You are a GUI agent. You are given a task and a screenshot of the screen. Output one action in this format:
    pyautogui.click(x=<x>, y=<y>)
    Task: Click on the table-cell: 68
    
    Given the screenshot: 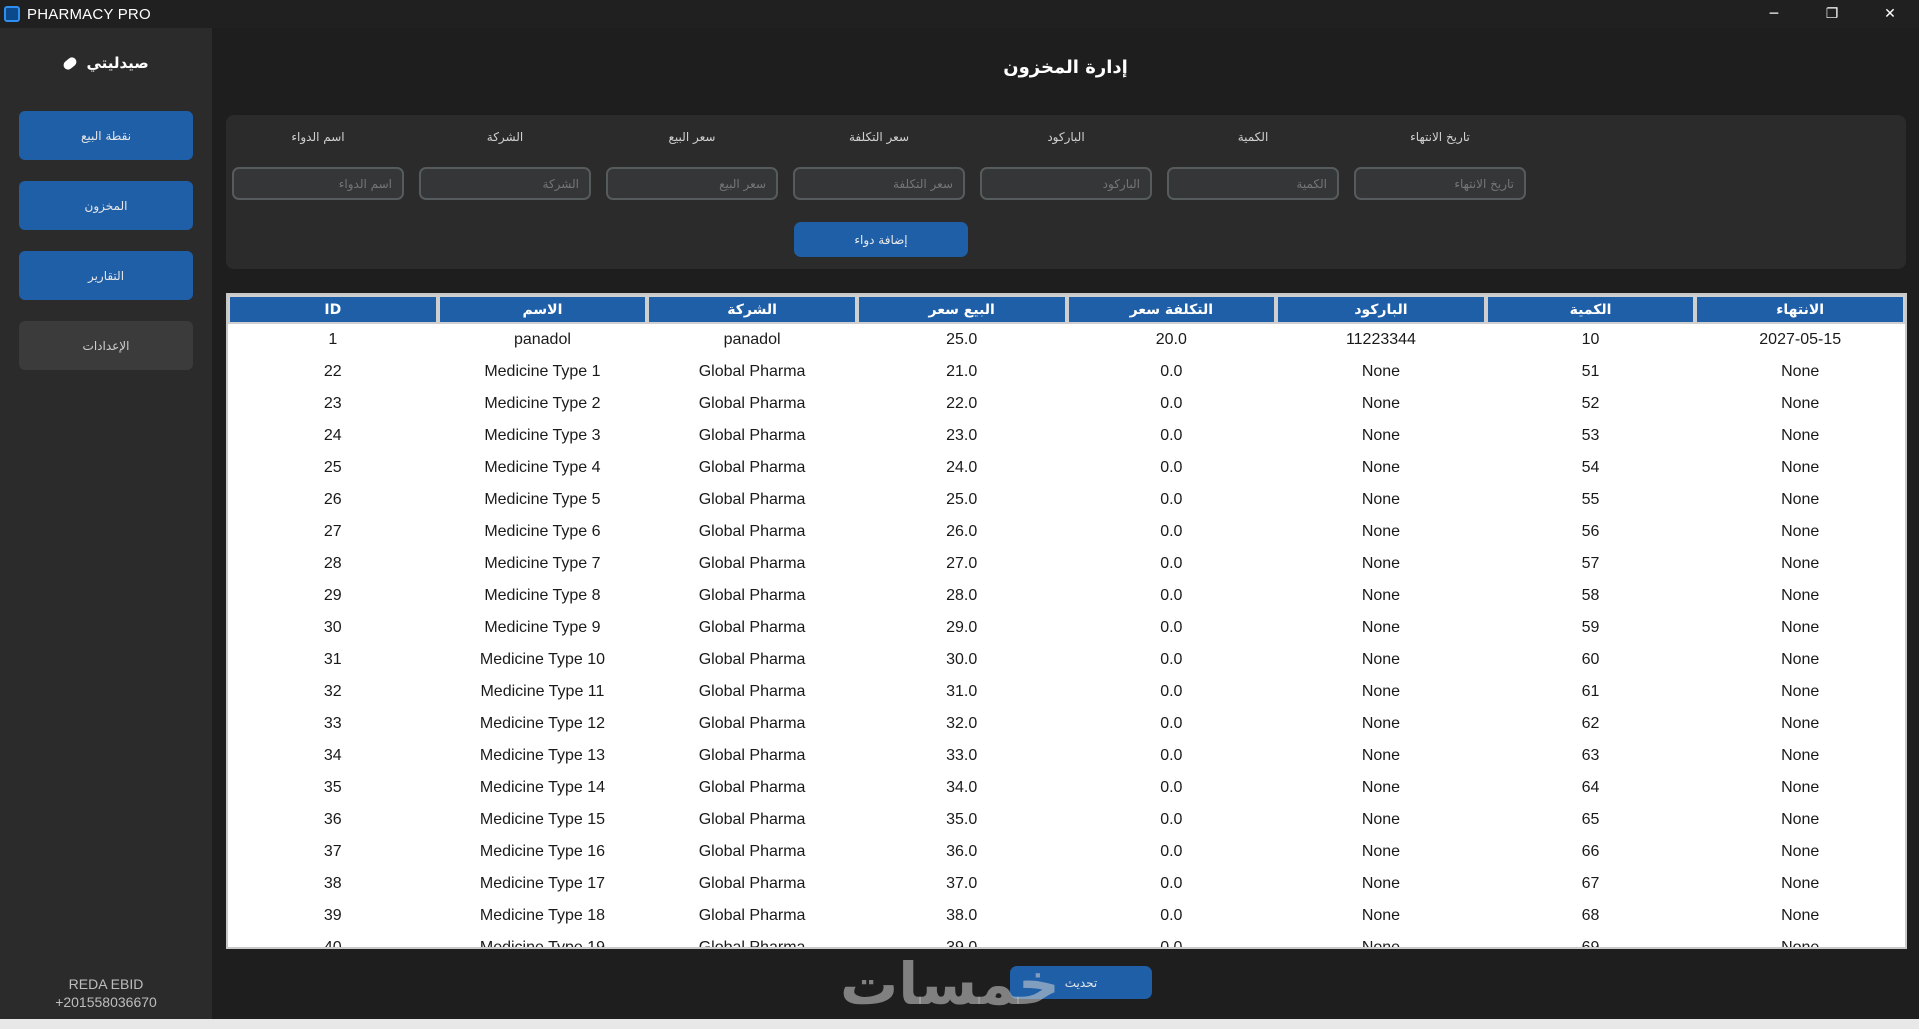 What is the action you would take?
    pyautogui.click(x=1590, y=916)
    